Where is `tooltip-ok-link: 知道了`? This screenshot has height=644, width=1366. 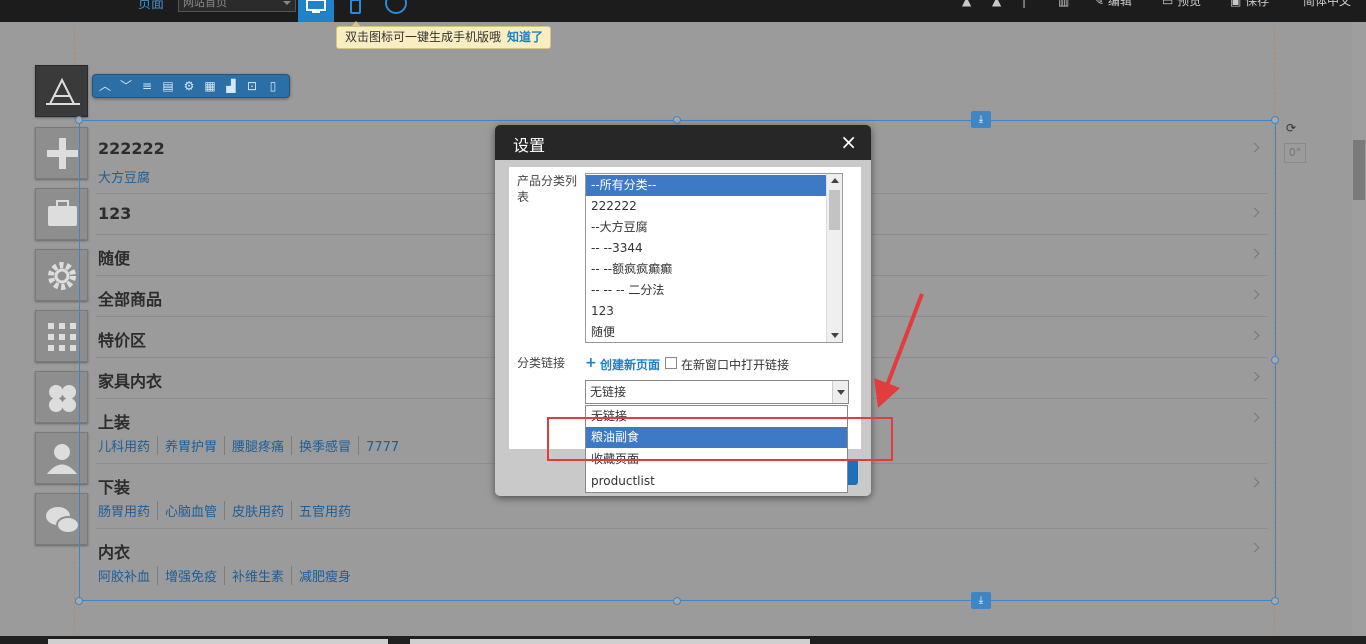 tooltip-ok-link: 知道了 is located at coordinates (525, 37).